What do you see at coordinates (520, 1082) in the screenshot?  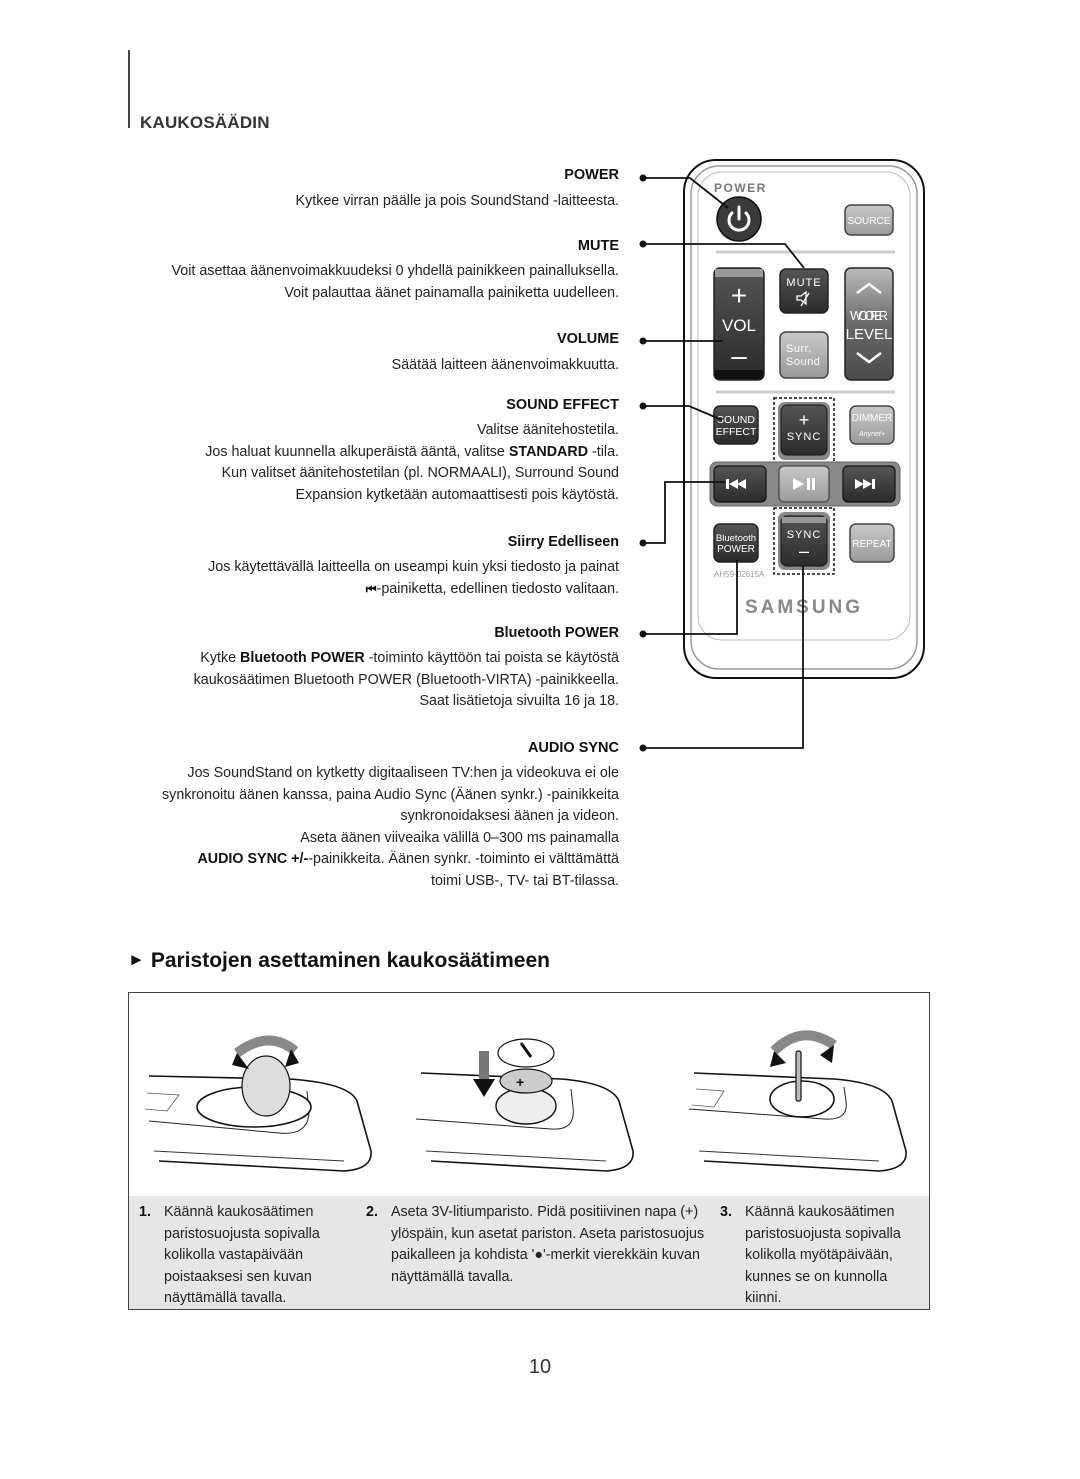 I see `plus-sign: +` at bounding box center [520, 1082].